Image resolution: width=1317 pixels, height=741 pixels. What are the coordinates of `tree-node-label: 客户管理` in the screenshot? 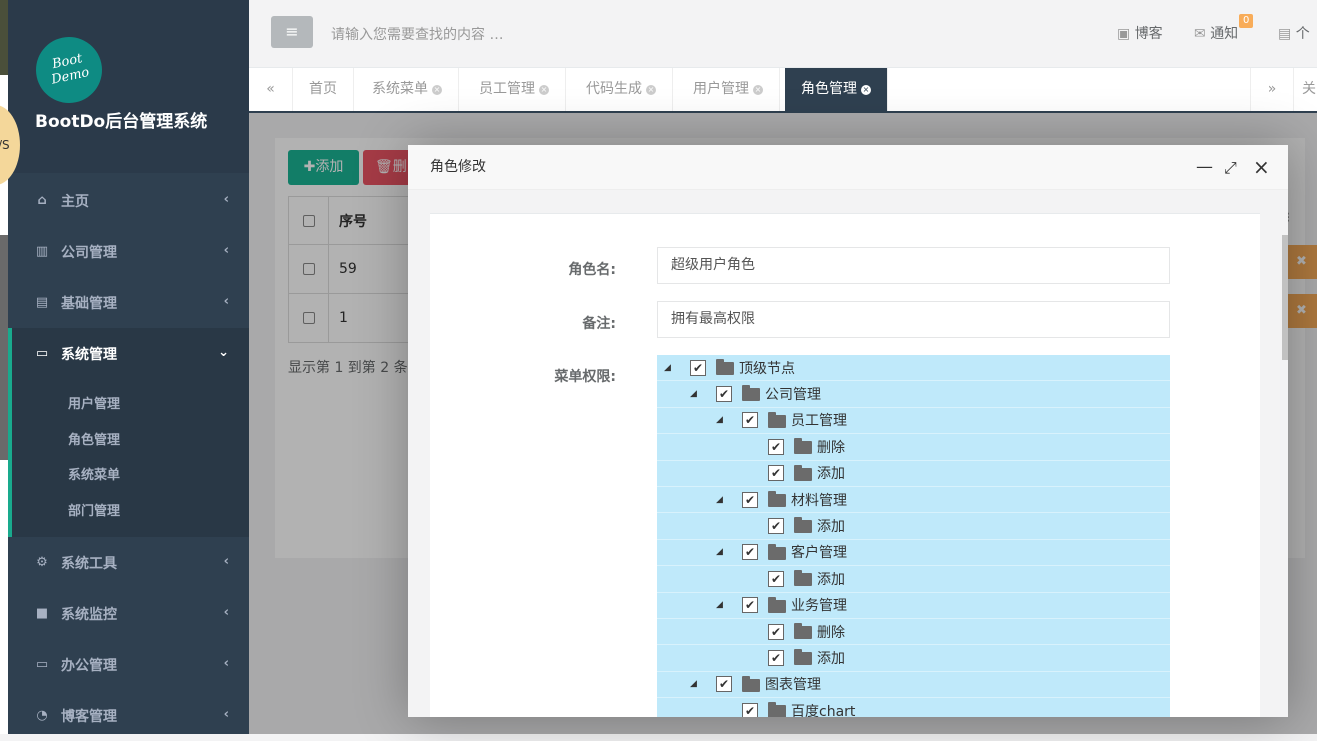 It's located at (819, 553).